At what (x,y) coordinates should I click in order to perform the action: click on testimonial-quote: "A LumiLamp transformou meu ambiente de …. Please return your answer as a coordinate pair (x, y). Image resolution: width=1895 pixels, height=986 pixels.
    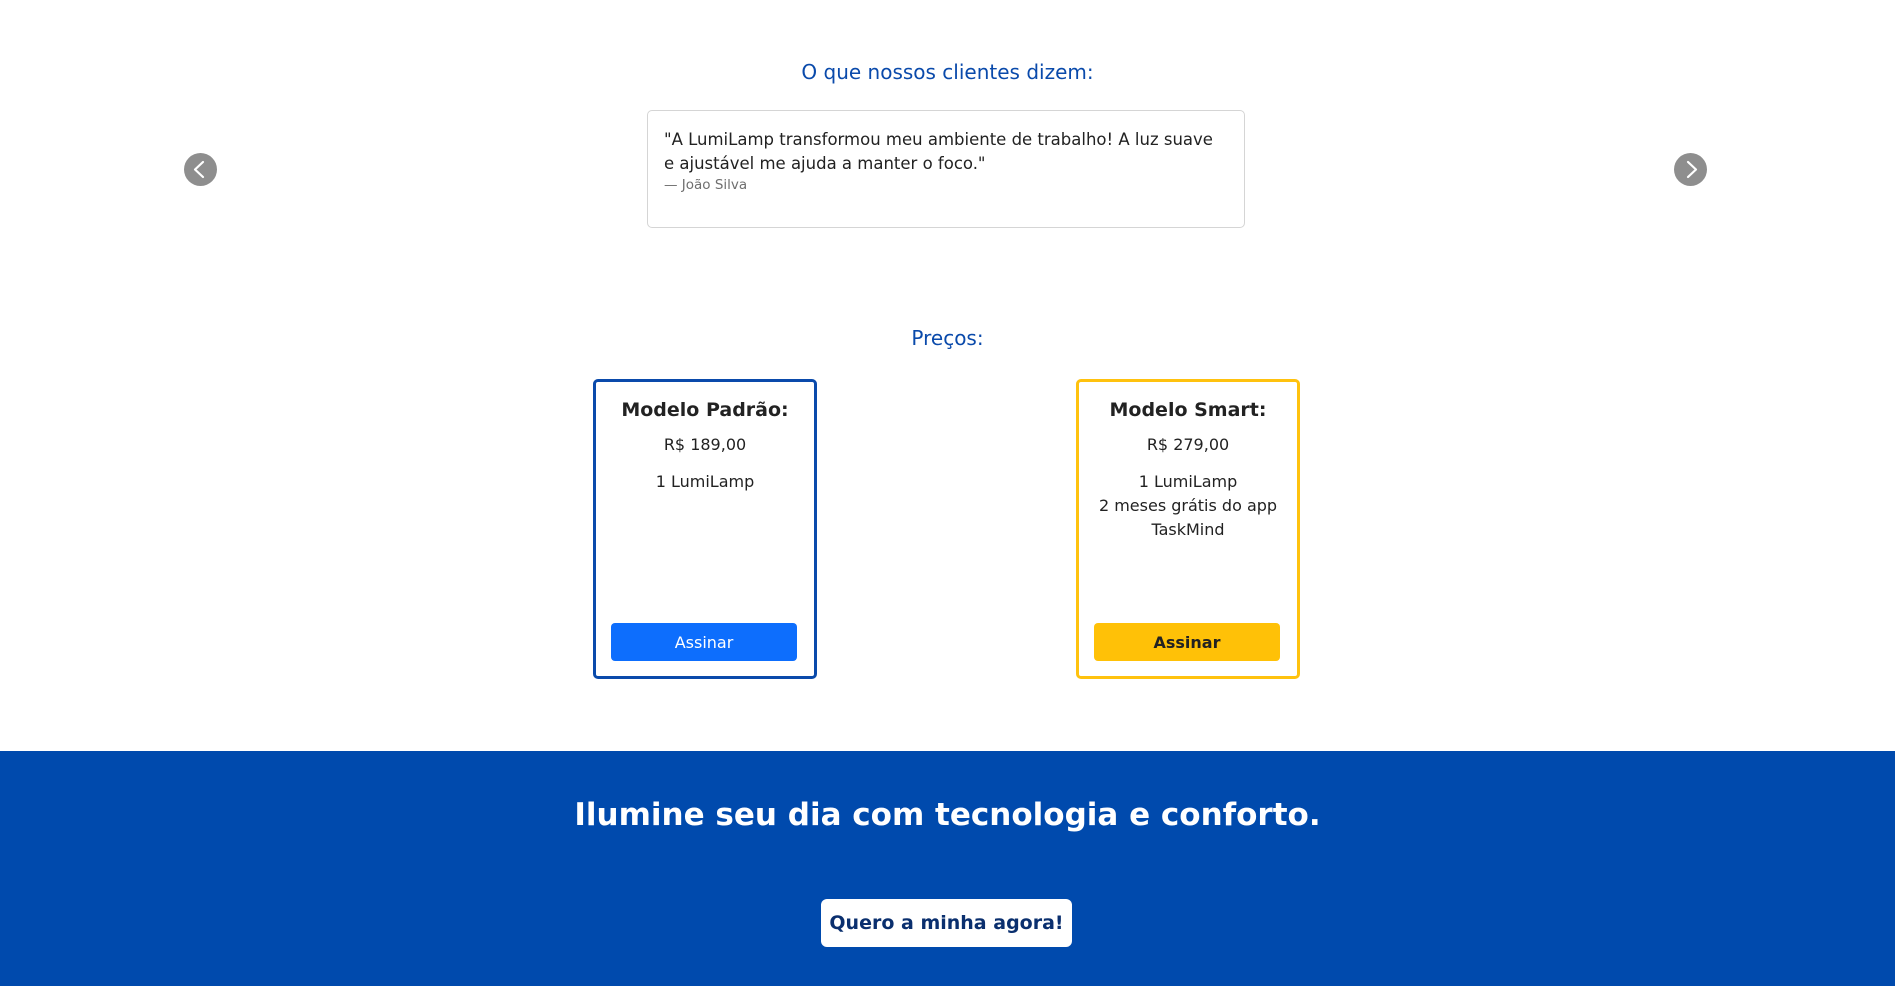
    Looking at the image, I should click on (938, 151).